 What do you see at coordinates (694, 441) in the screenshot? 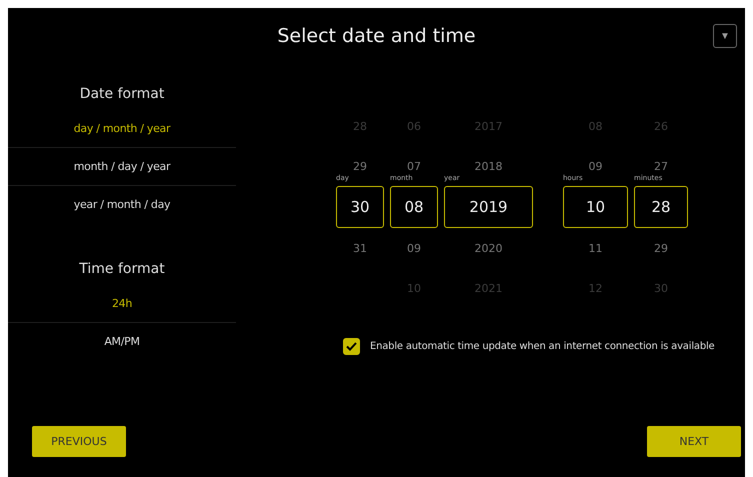
I see `next-button: NEXT` at bounding box center [694, 441].